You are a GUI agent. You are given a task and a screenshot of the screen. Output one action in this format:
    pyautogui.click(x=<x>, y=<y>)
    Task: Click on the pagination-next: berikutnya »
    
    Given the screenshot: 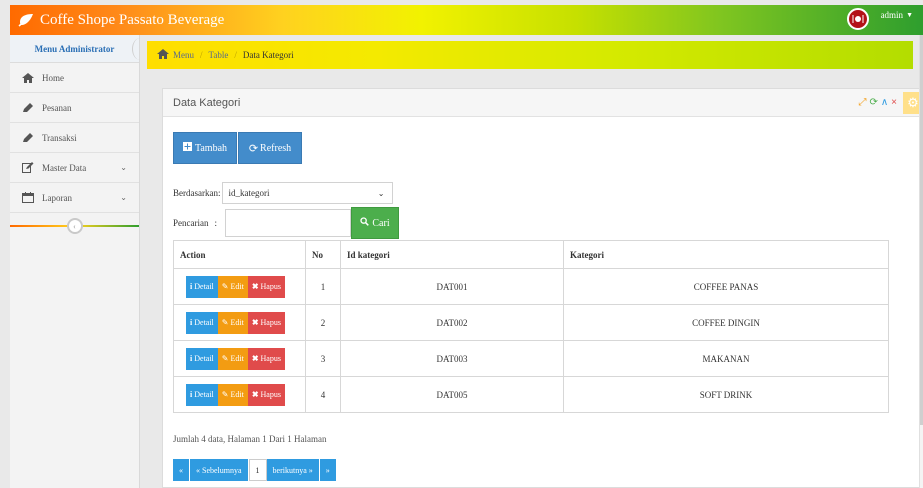 What is the action you would take?
    pyautogui.click(x=293, y=470)
    